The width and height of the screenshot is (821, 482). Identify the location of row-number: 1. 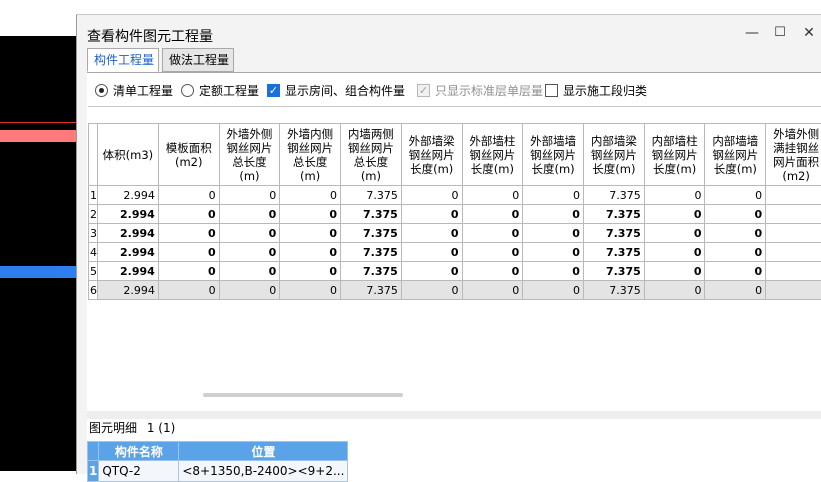
(93, 195).